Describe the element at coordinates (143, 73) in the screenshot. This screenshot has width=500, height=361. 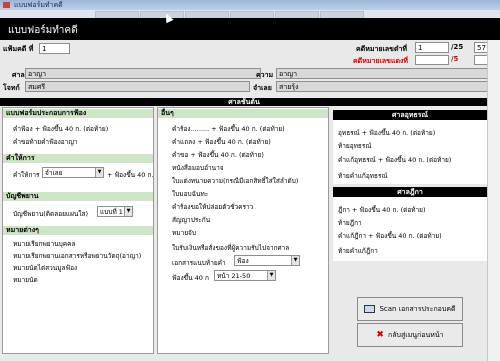
I see `court-field: อาญา` at that location.